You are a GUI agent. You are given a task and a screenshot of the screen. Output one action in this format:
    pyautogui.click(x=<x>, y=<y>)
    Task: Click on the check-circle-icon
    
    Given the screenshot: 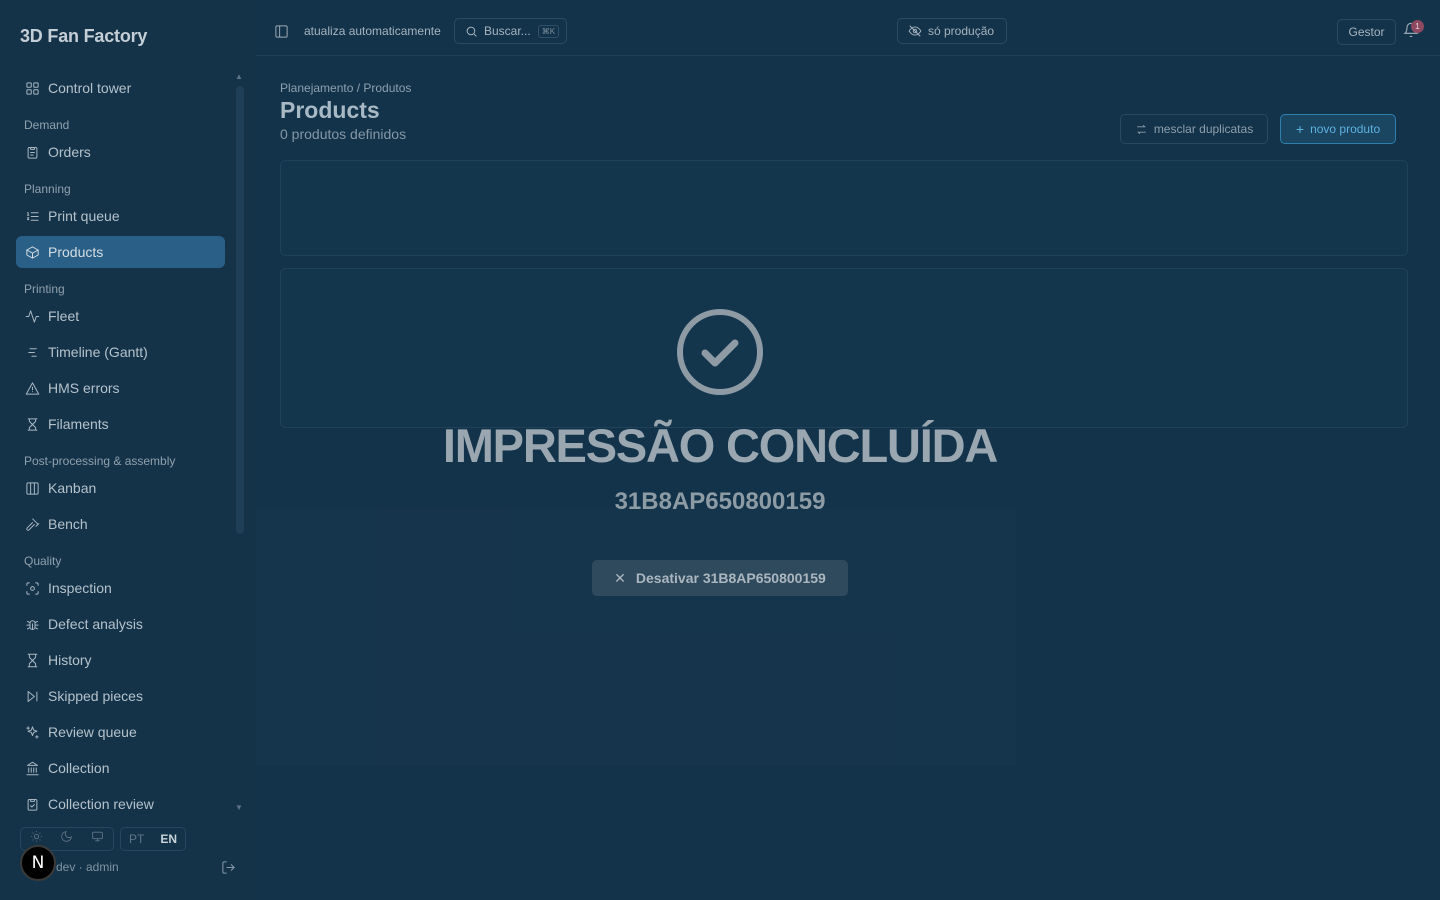 What is the action you would take?
    pyautogui.click(x=720, y=352)
    